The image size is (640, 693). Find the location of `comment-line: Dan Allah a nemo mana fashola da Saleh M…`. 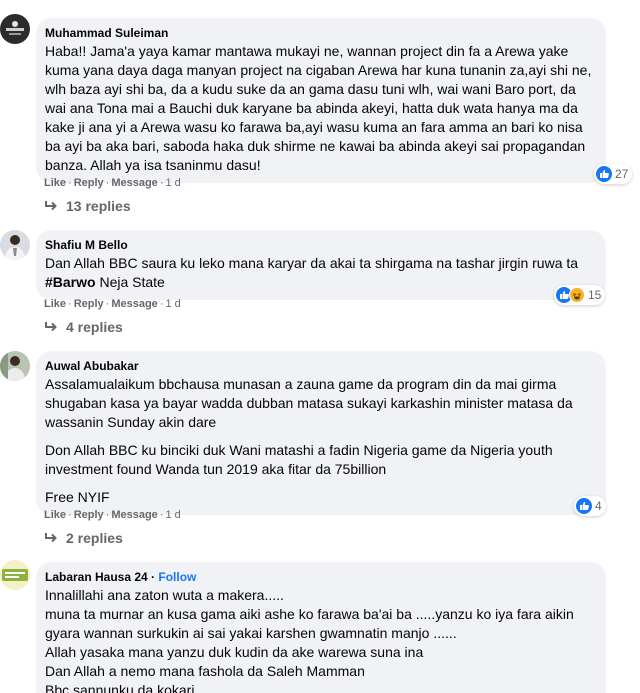

comment-line: Dan Allah a nemo mana fashola da Saleh M… is located at coordinates (205, 671).